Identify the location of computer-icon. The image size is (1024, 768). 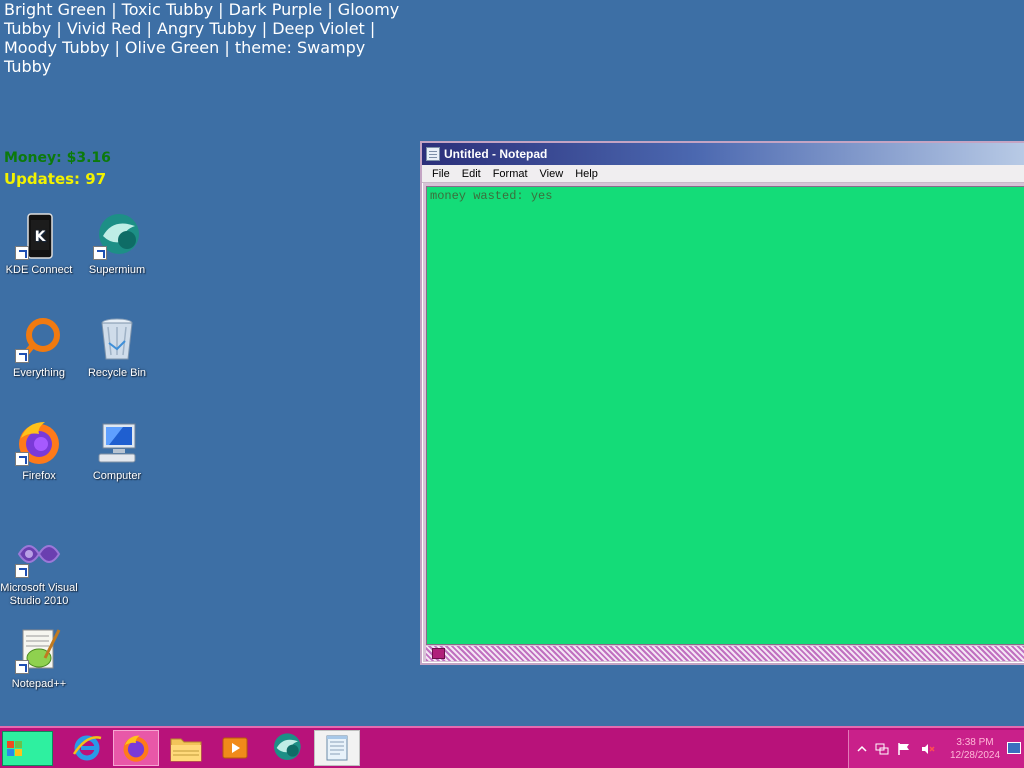
(117, 442).